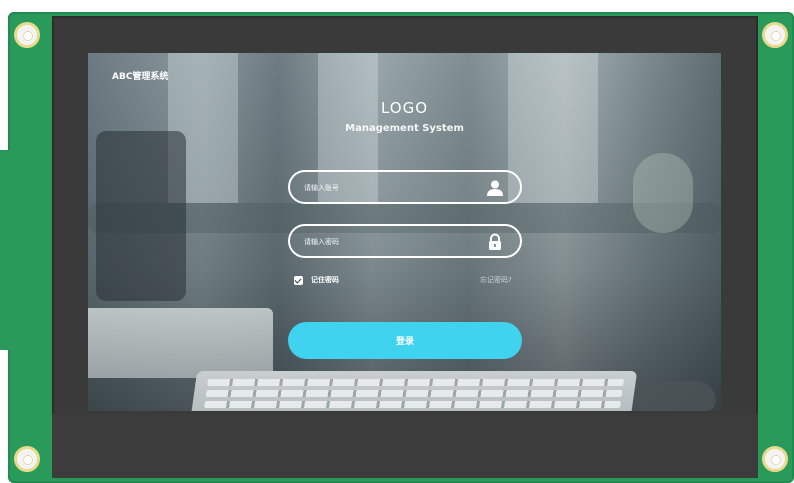 This screenshot has width=794, height=483. I want to click on mounting-hole-top-right, so click(775, 35).